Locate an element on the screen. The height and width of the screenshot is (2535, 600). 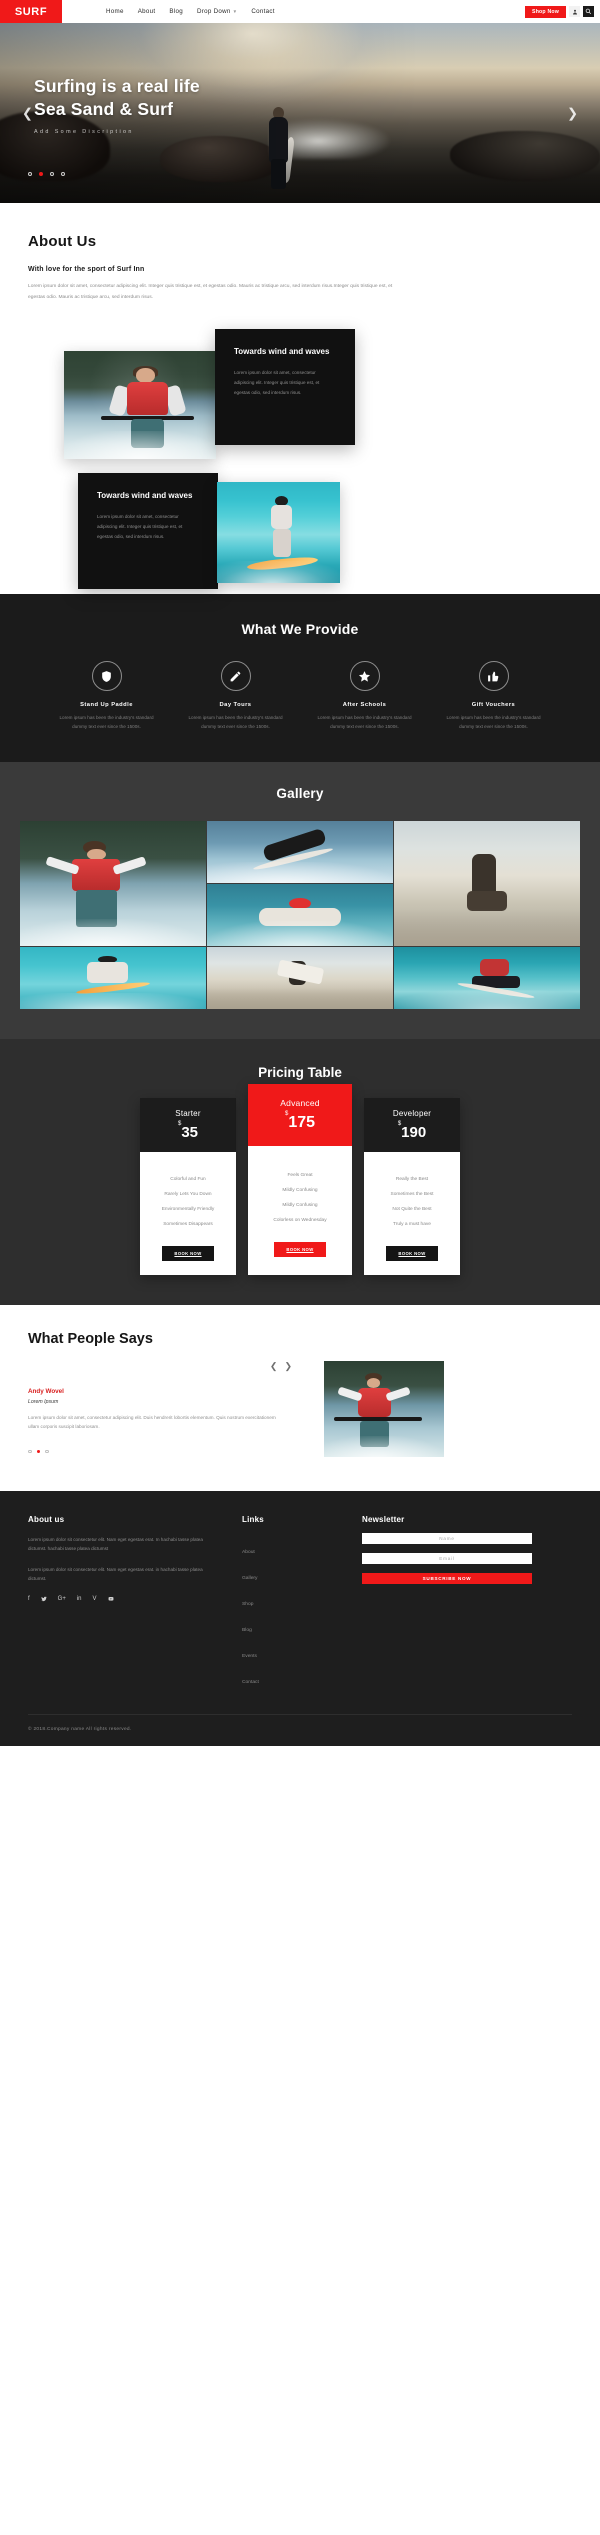
pricing-heading: Pricing Table is located at coordinates (300, 1072).